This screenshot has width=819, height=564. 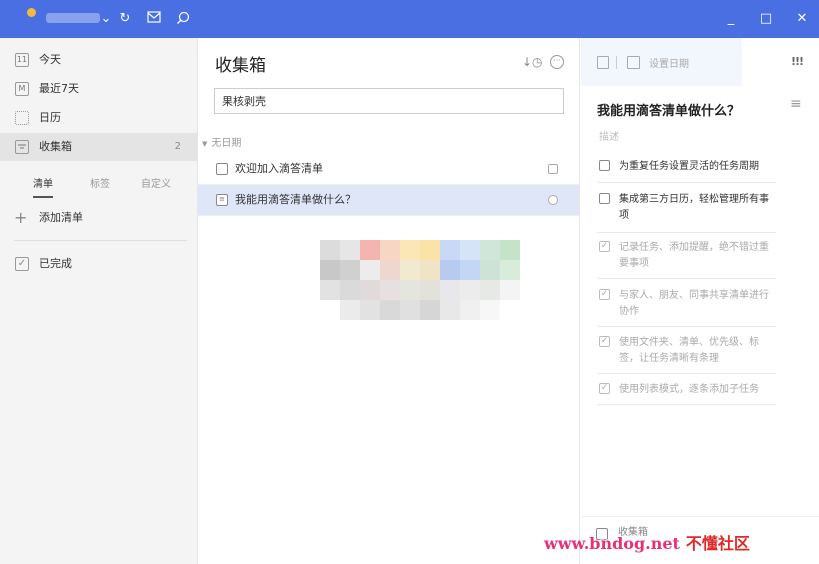 What do you see at coordinates (22, 89) in the screenshot?
I see `calendar-week-icon: M` at bounding box center [22, 89].